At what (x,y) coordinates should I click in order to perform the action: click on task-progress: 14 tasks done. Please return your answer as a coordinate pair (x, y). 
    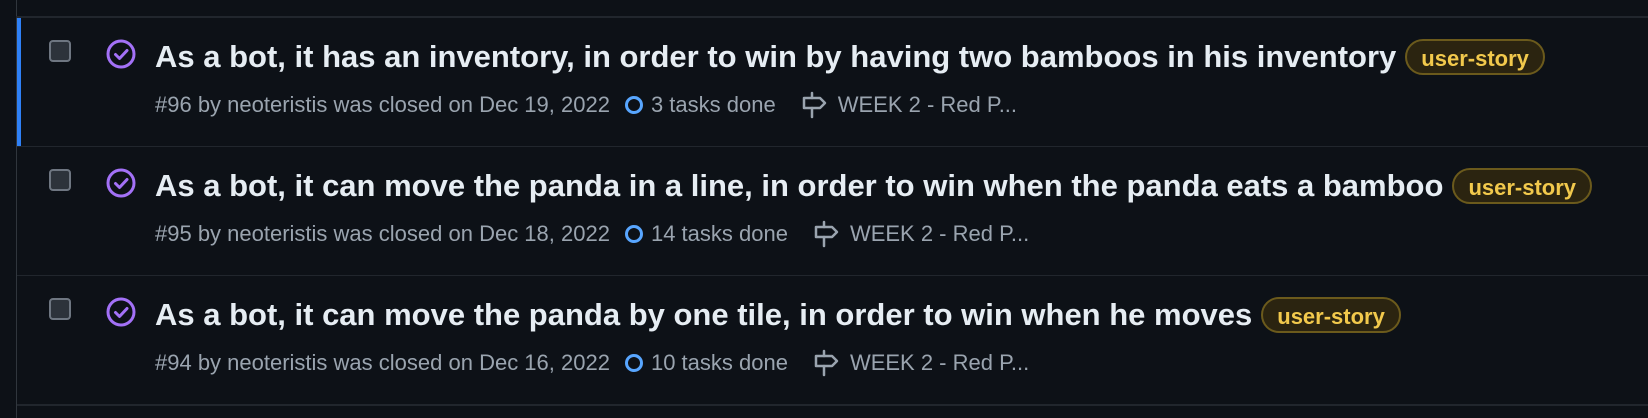
    Looking at the image, I should click on (706, 234).